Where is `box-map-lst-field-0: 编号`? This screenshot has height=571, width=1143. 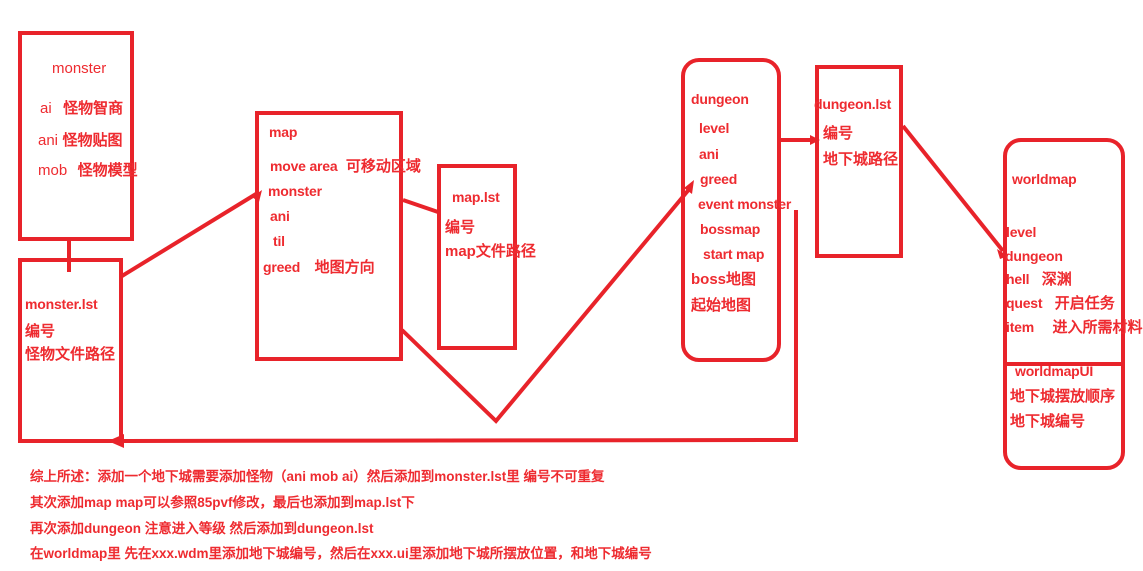 box-map-lst-field-0: 编号 is located at coordinates (460, 227).